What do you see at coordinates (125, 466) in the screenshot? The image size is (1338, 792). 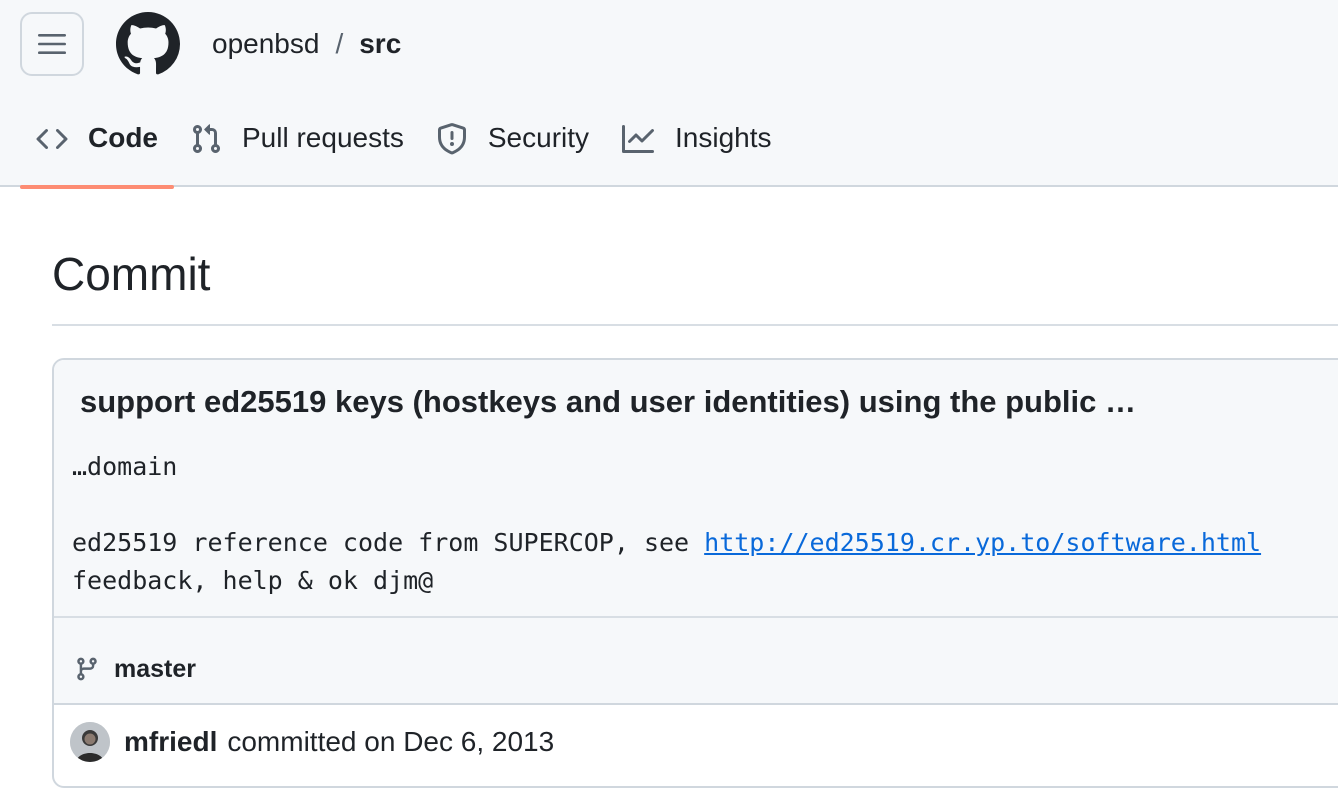 I see `commit-body-line-1: …domain` at bounding box center [125, 466].